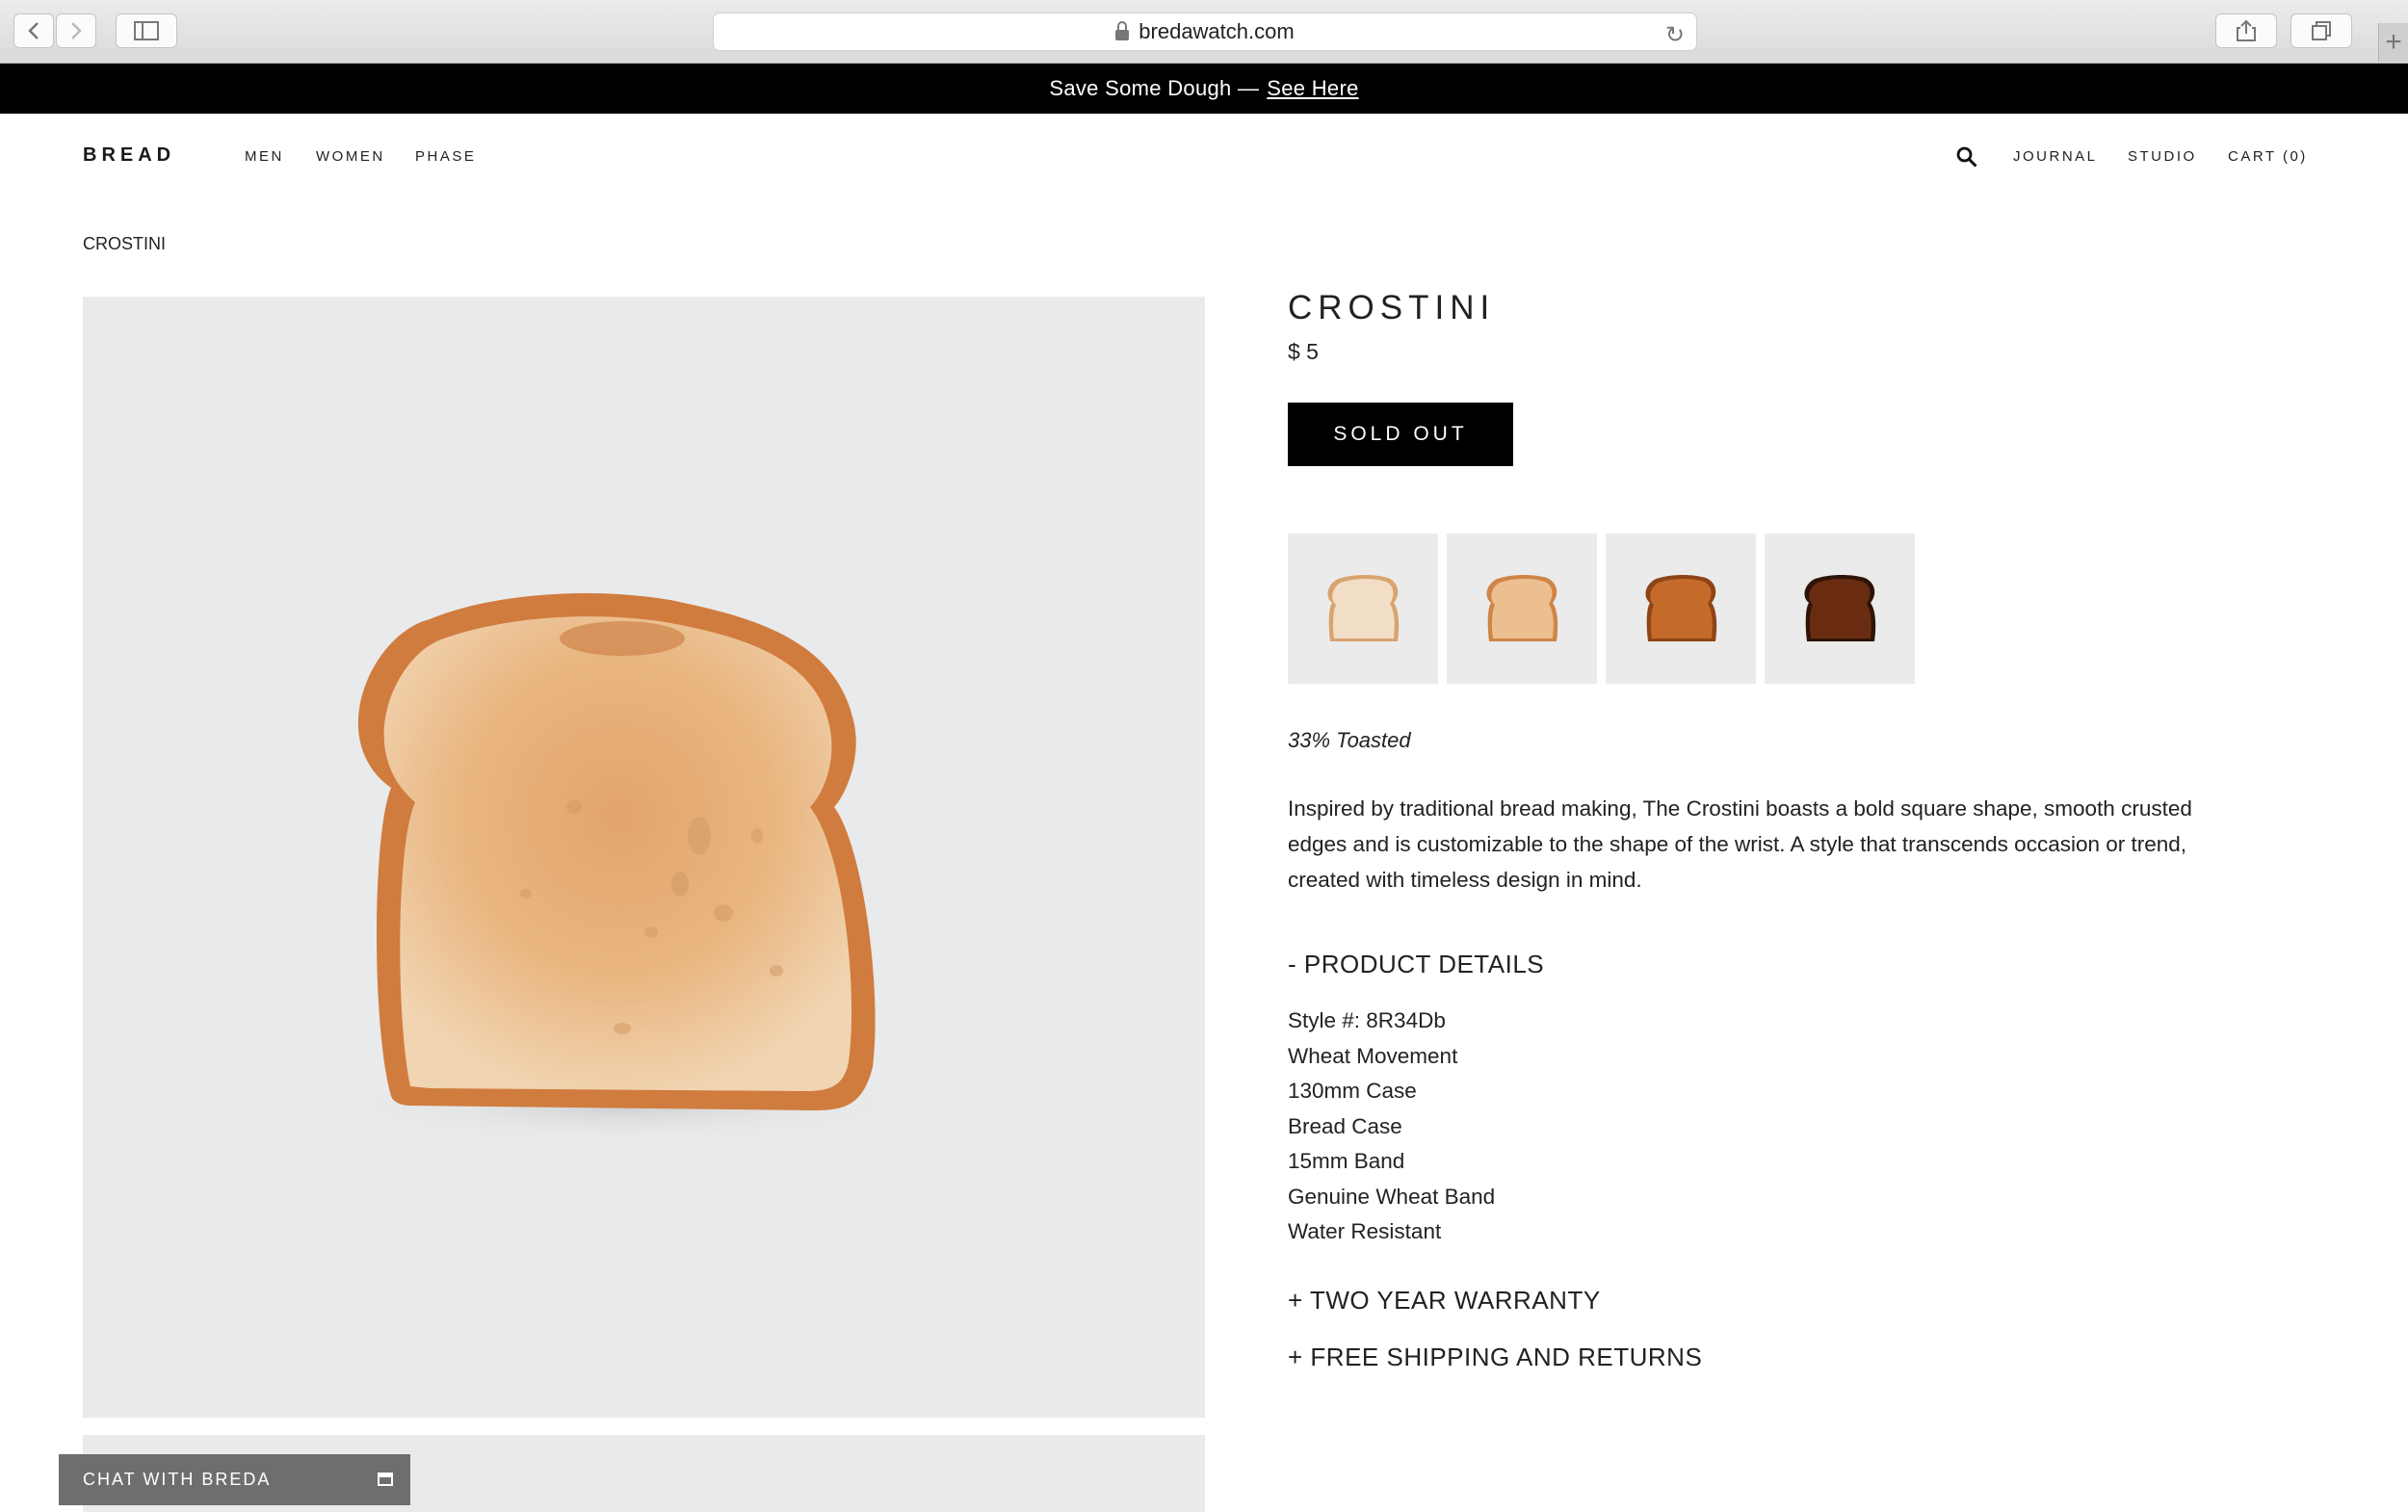 The image size is (2408, 1512). Describe the element at coordinates (1352, 1091) in the screenshot. I see `detail-item: 130mm Case` at that location.